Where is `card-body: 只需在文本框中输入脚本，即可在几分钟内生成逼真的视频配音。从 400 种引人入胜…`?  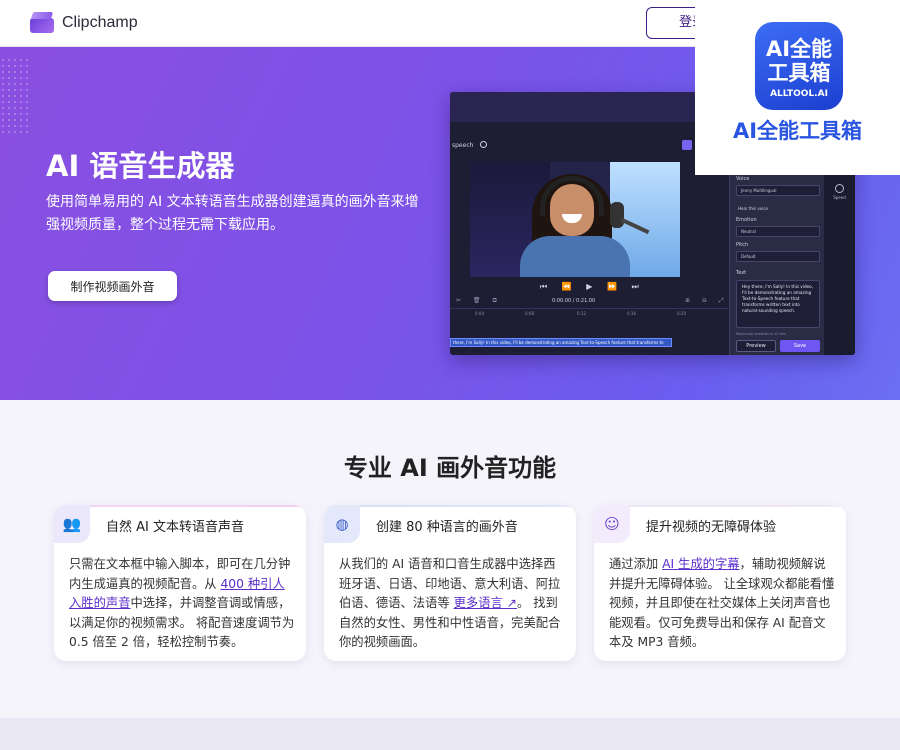 card-body: 只需在文本框中输入脚本，即可在几分钟内生成逼真的视频配音。从 400 种引人入胜… is located at coordinates (182, 603).